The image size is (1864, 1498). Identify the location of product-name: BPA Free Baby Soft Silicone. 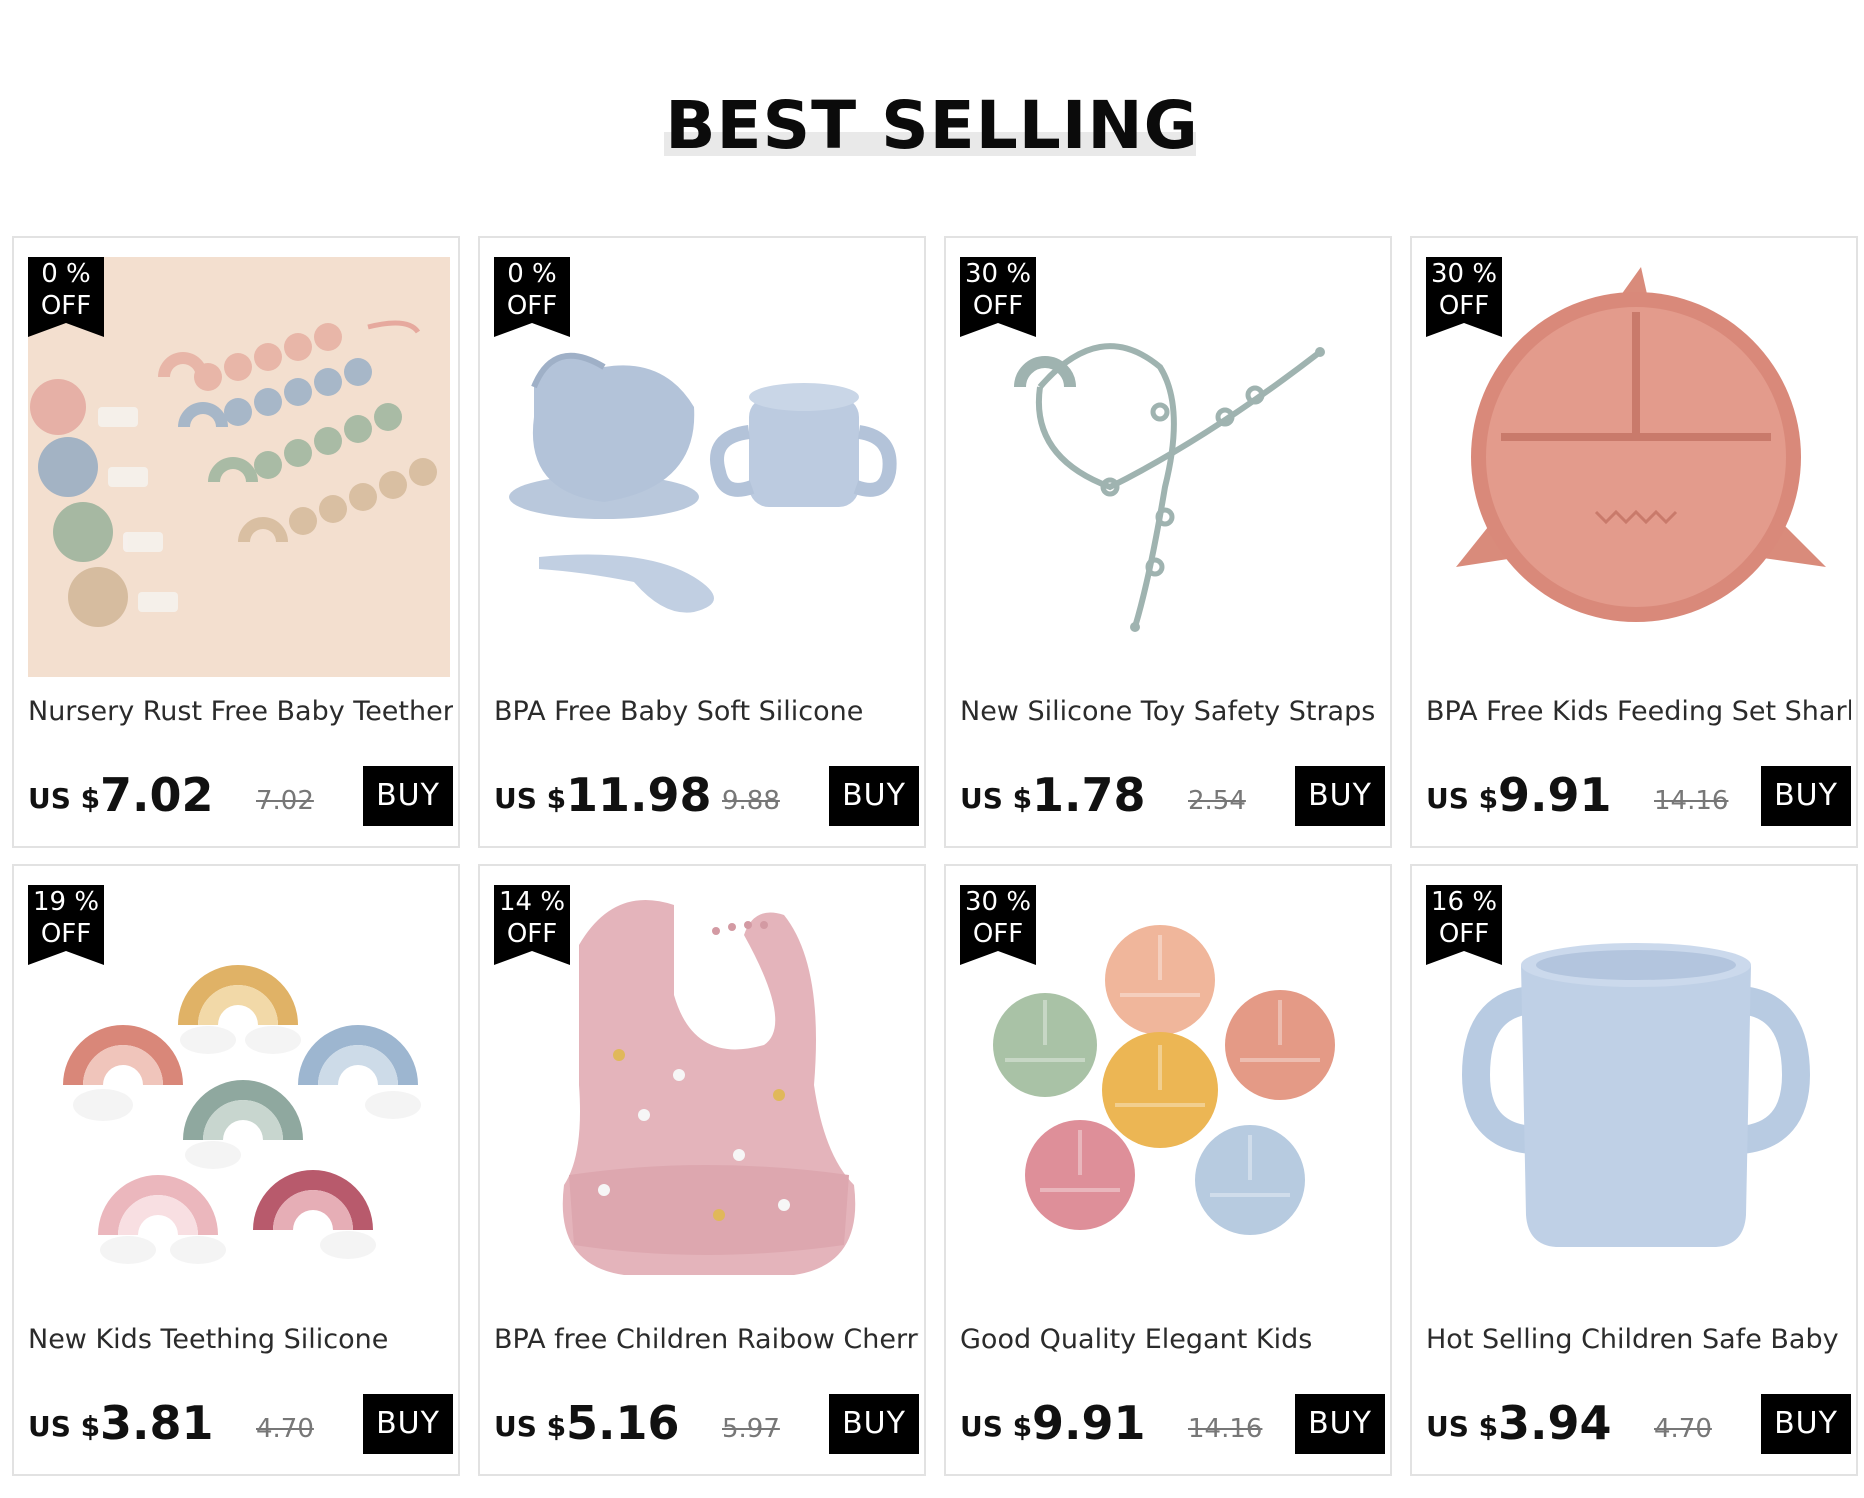
(706, 712).